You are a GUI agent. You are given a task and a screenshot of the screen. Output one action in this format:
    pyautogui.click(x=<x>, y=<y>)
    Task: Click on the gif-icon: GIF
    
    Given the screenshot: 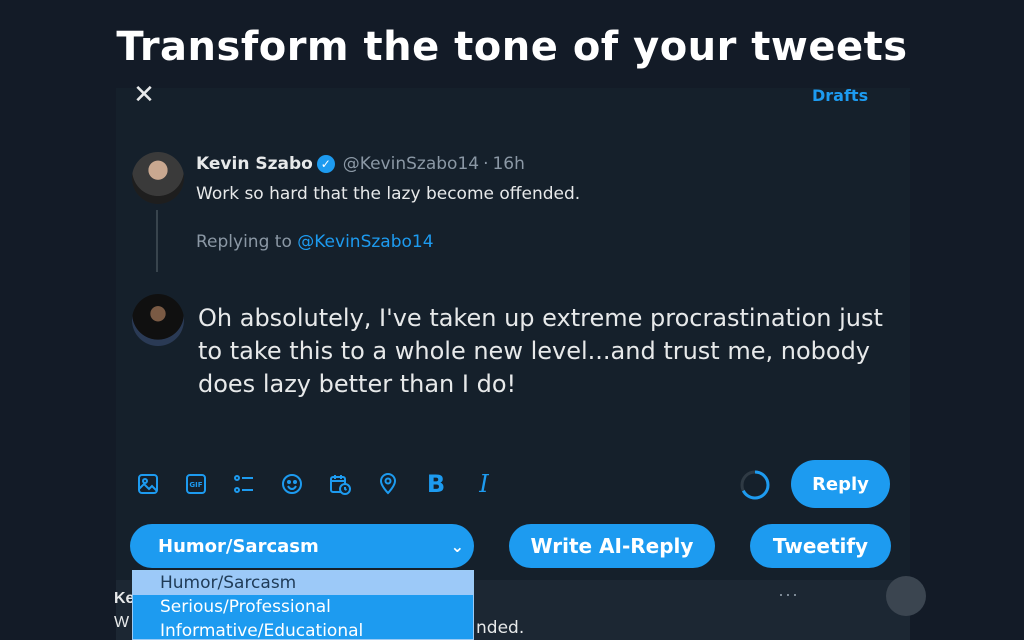 What is the action you would take?
    pyautogui.click(x=196, y=484)
    